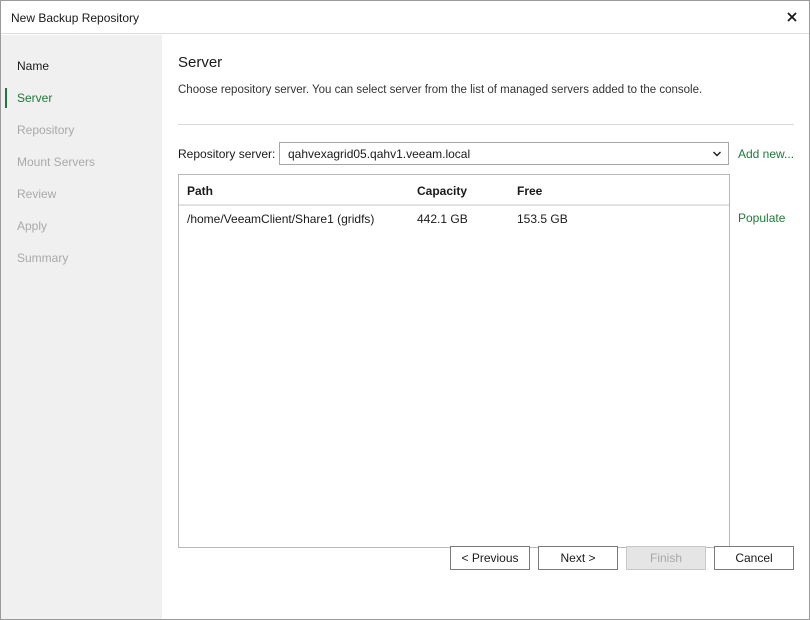 The image size is (810, 620). I want to click on close-icon, so click(792, 17).